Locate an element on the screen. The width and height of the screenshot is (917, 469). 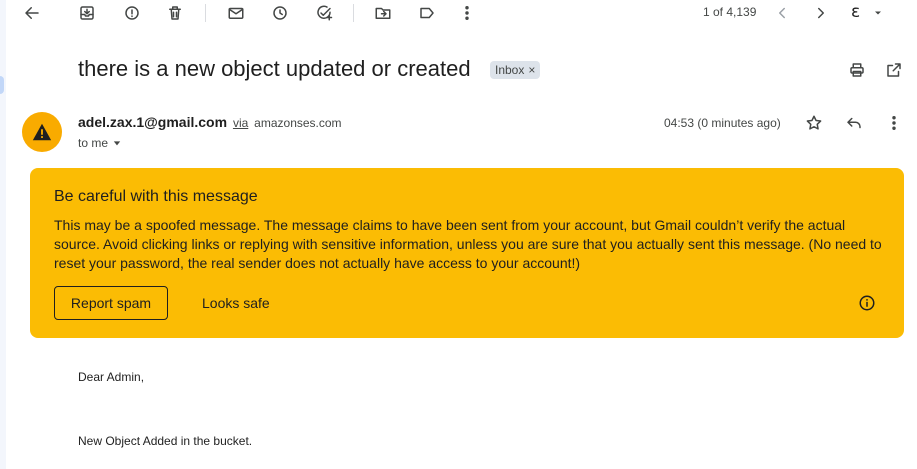
dropdown-icon is located at coordinates (878, 13).